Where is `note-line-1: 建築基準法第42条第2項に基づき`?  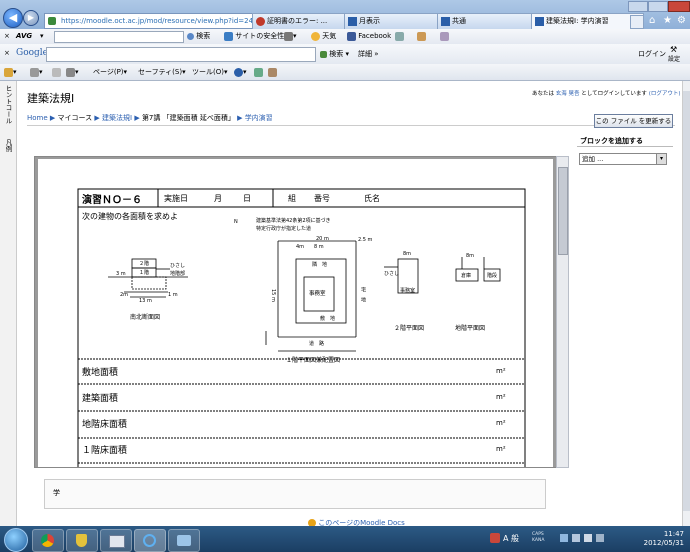 note-line-1: 建築基準法第42条第2項に基づき is located at coordinates (293, 221).